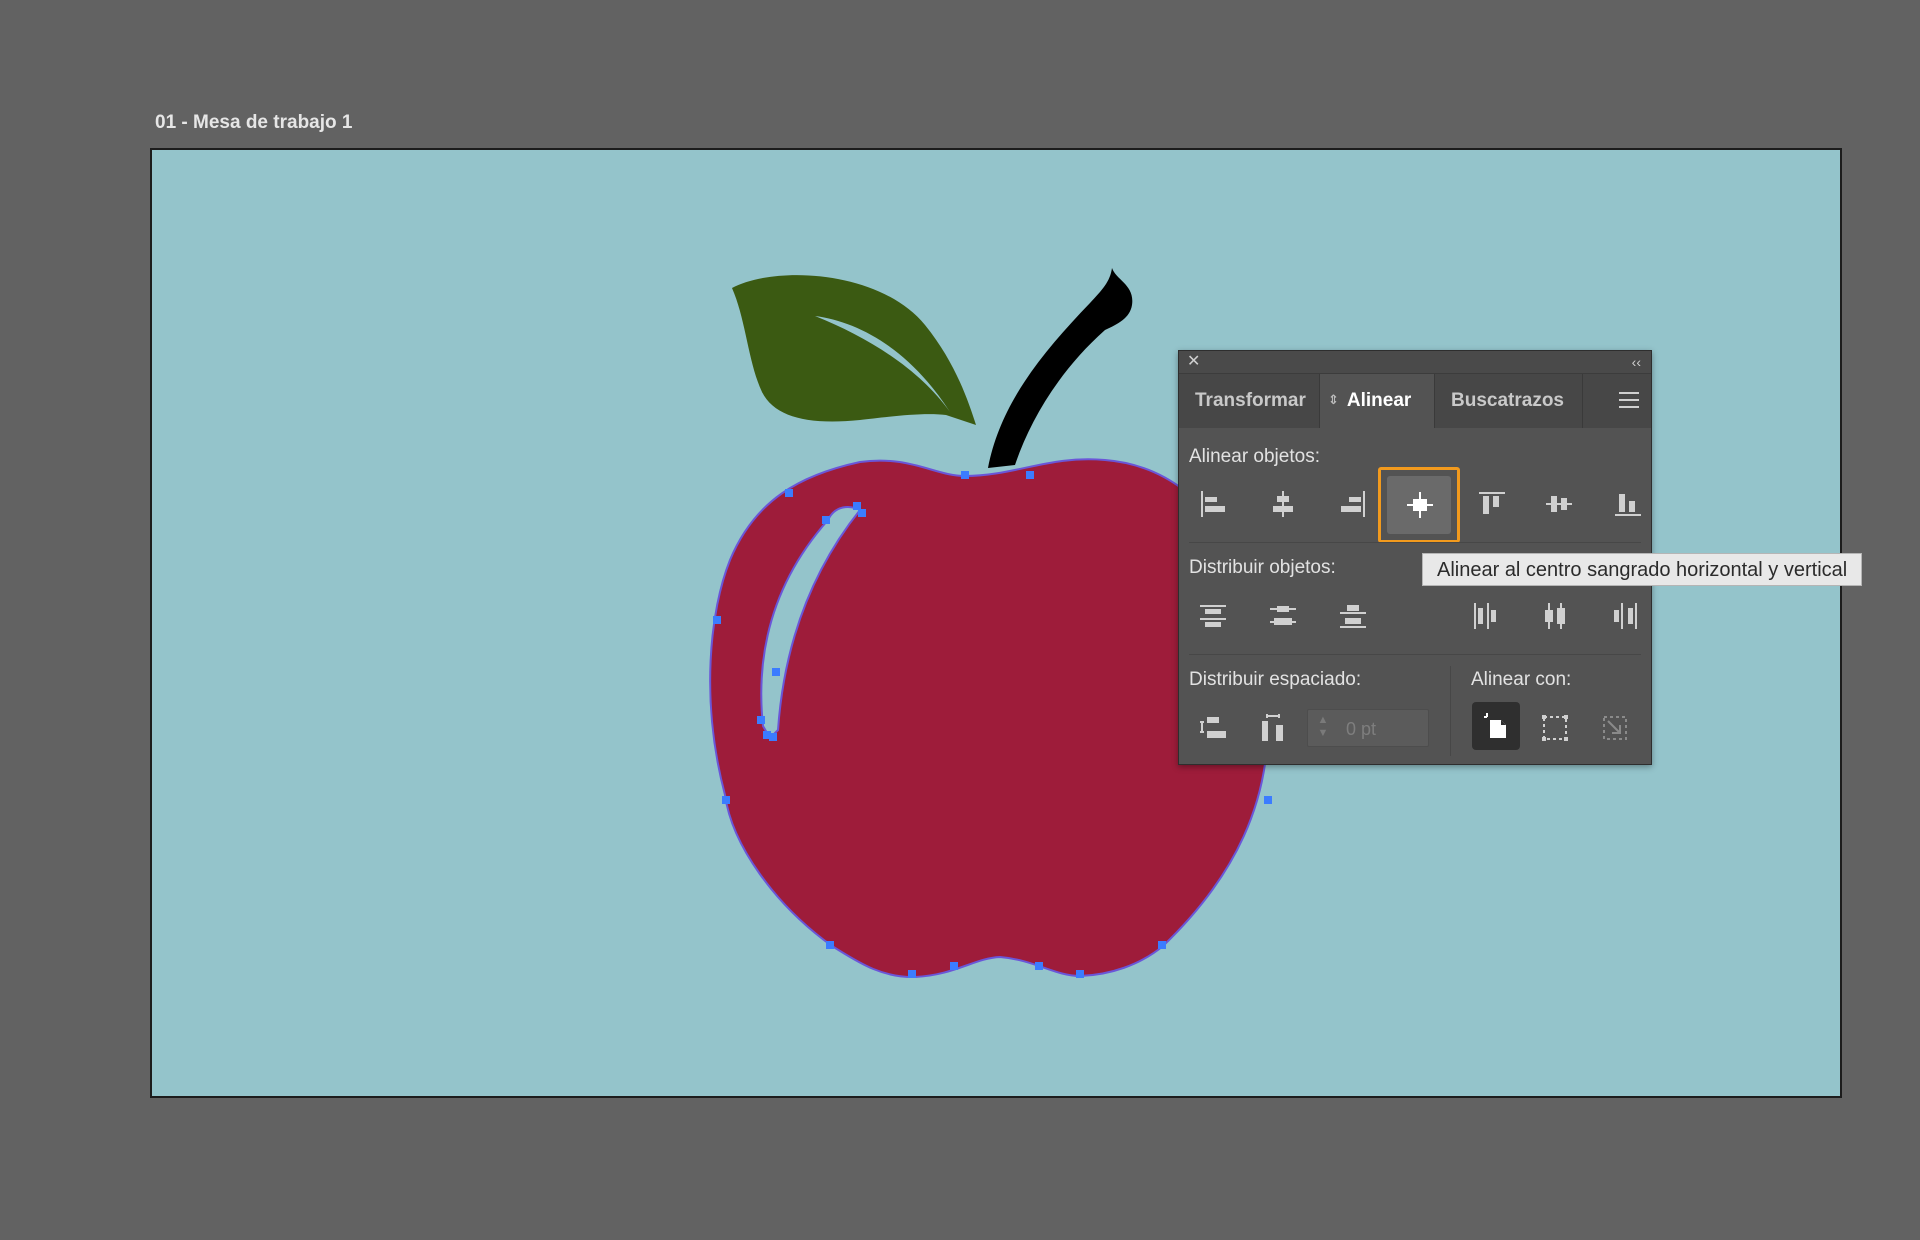 This screenshot has height=1240, width=1920. I want to click on align-to-selection-button, so click(1555, 728).